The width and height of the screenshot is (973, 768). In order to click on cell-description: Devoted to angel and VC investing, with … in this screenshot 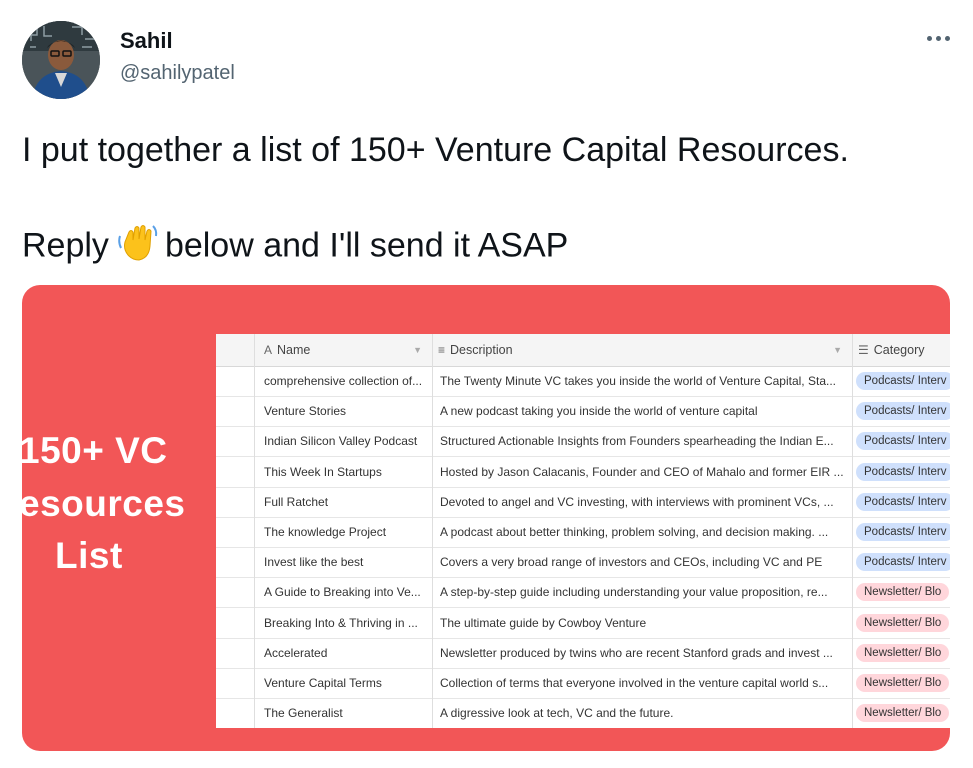, I will do `click(645, 502)`.